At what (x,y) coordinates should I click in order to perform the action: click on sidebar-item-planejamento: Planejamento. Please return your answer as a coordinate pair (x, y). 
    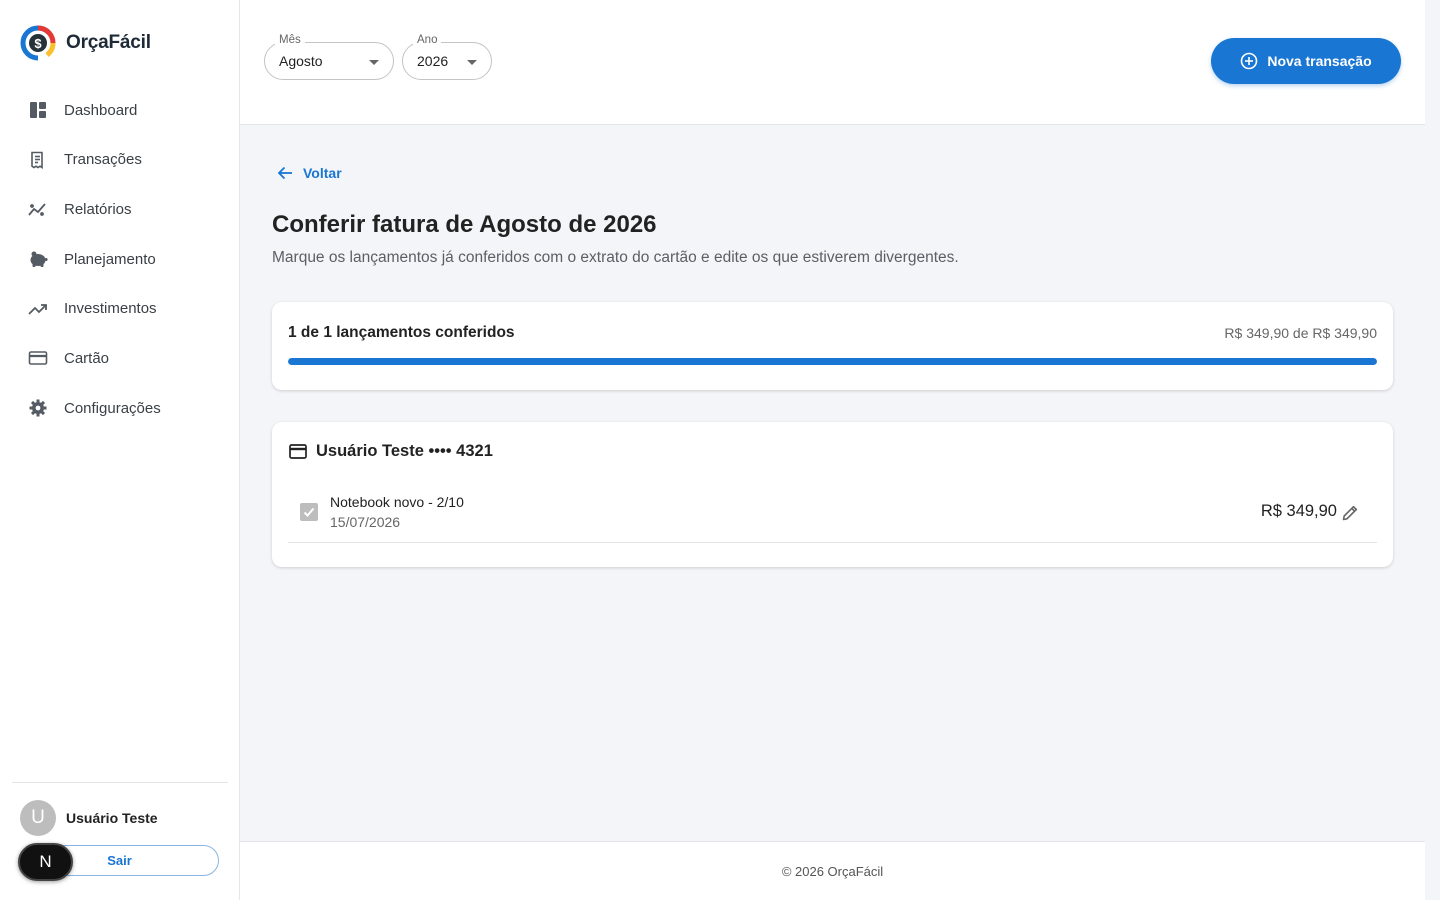
    Looking at the image, I should click on (120, 259).